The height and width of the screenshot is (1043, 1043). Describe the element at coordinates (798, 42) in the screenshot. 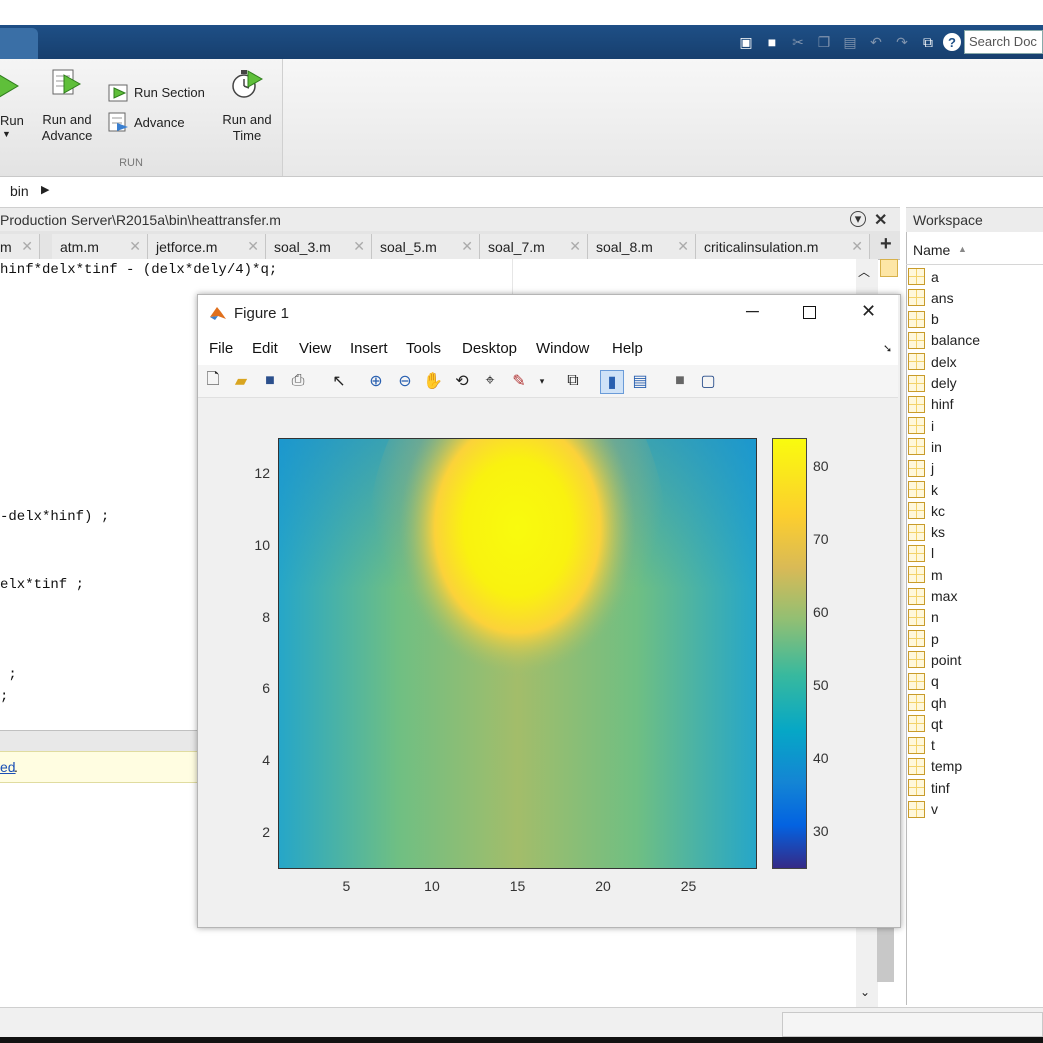

I see `cut-icon: ✂` at that location.